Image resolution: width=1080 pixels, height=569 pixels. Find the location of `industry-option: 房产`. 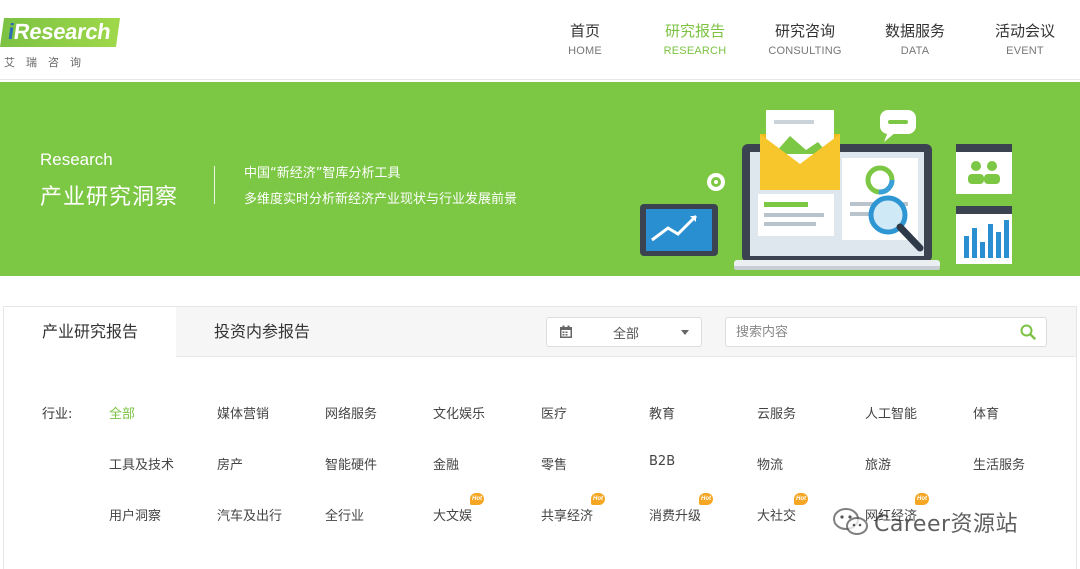

industry-option: 房产 is located at coordinates (230, 463).